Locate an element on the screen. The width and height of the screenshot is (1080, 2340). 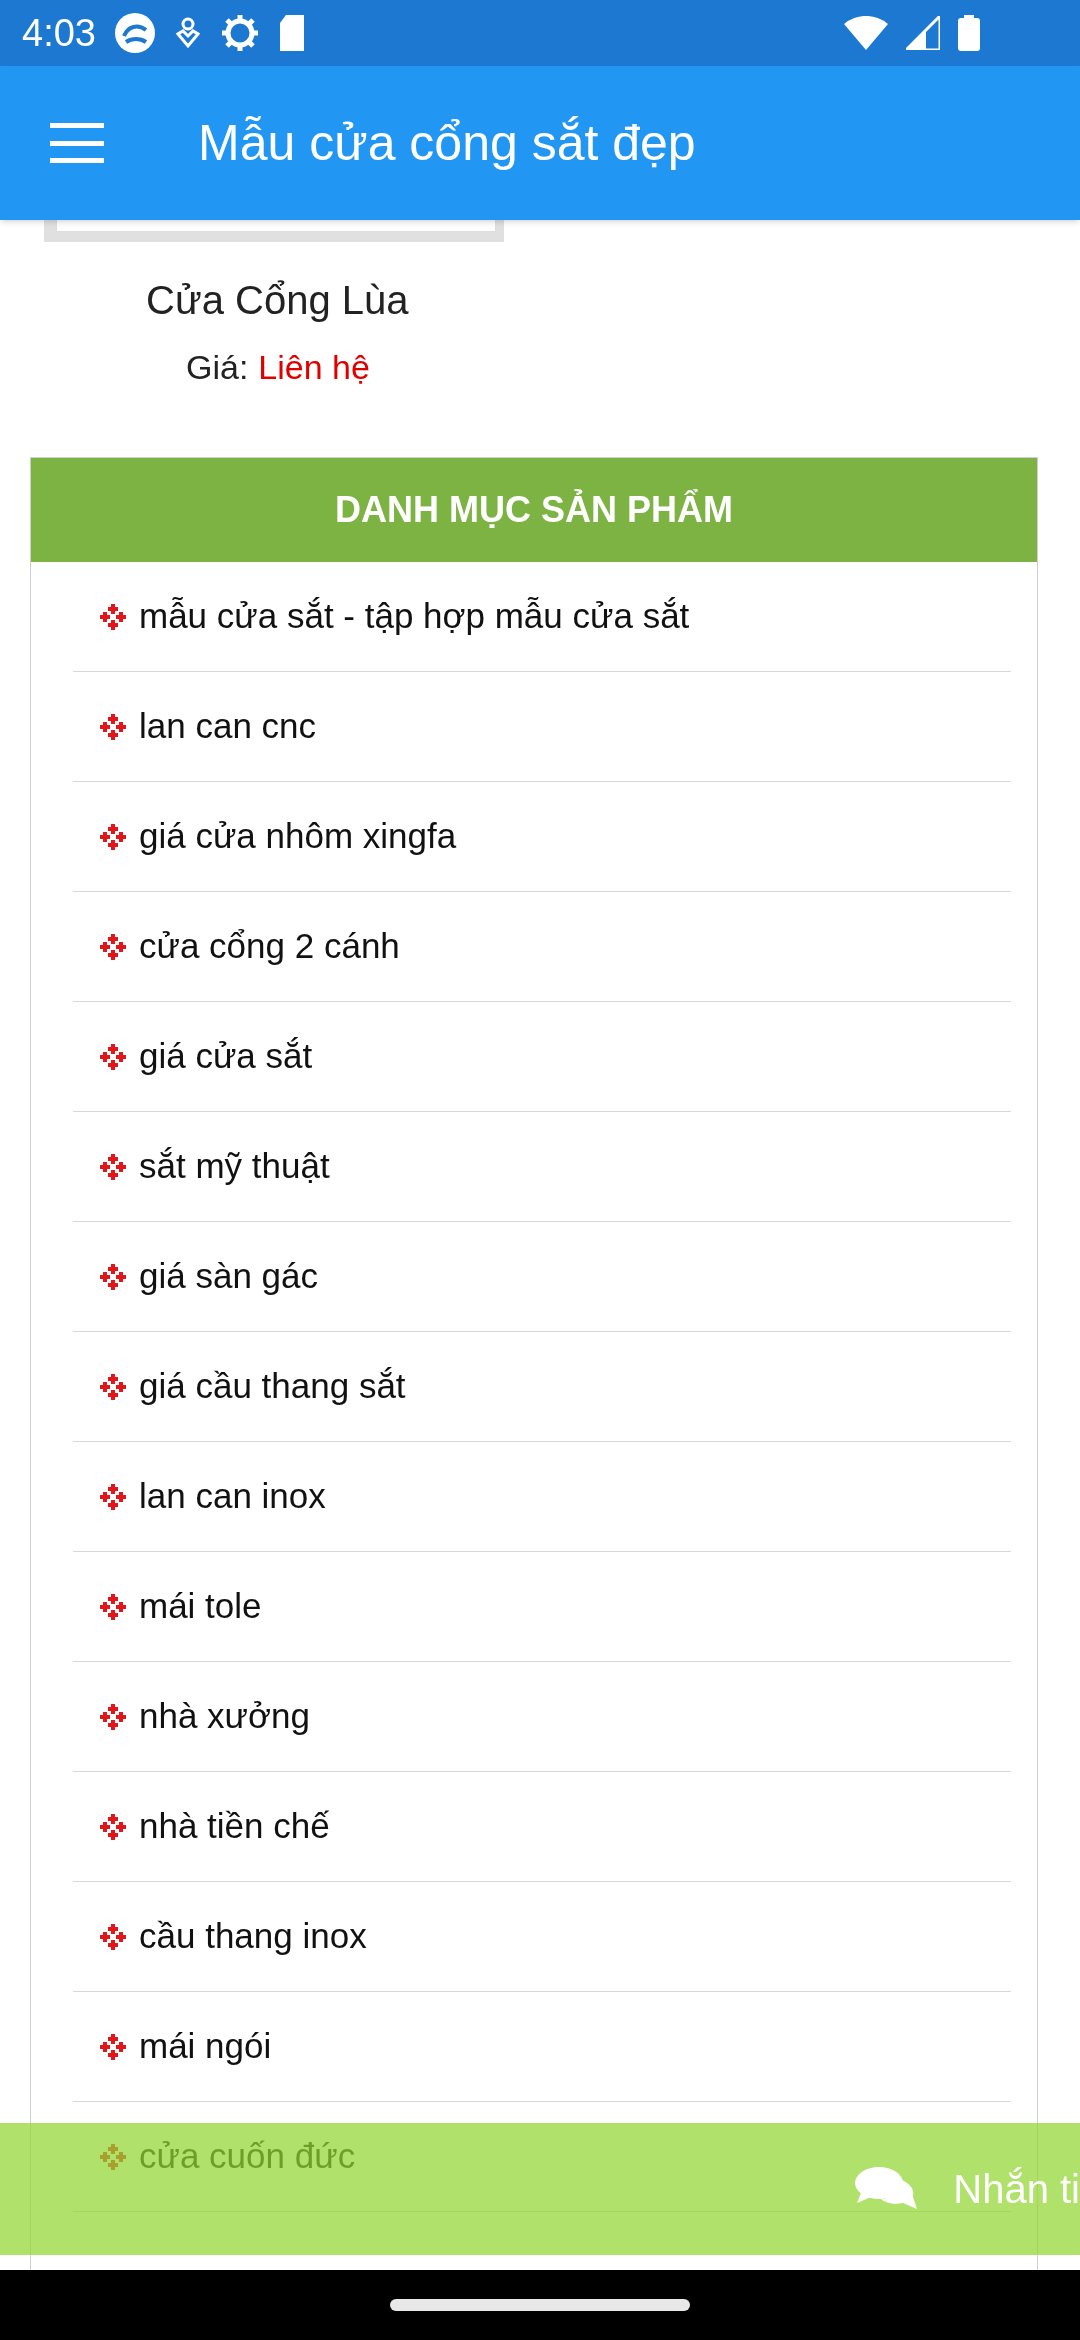
category-item: cửa cổng 2 cánh is located at coordinates (249, 946).